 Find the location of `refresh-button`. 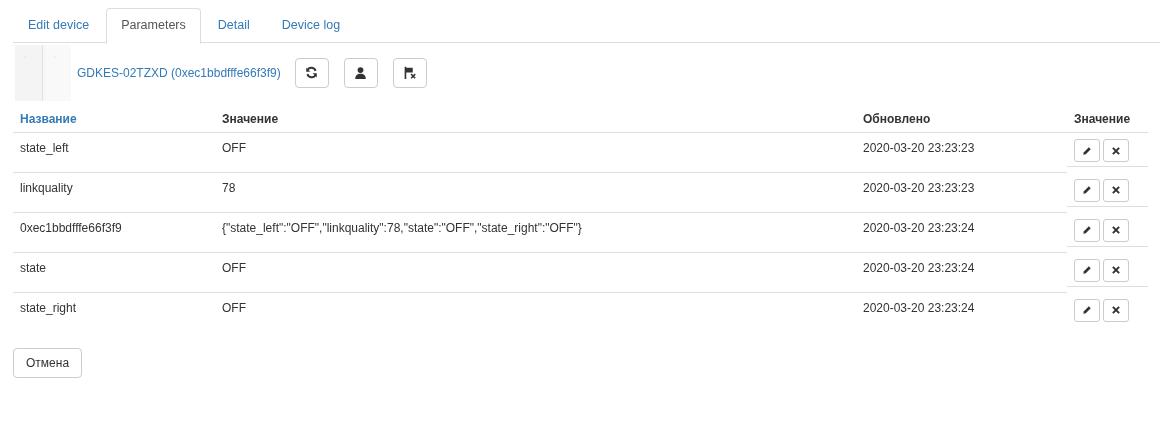

refresh-button is located at coordinates (311, 72).